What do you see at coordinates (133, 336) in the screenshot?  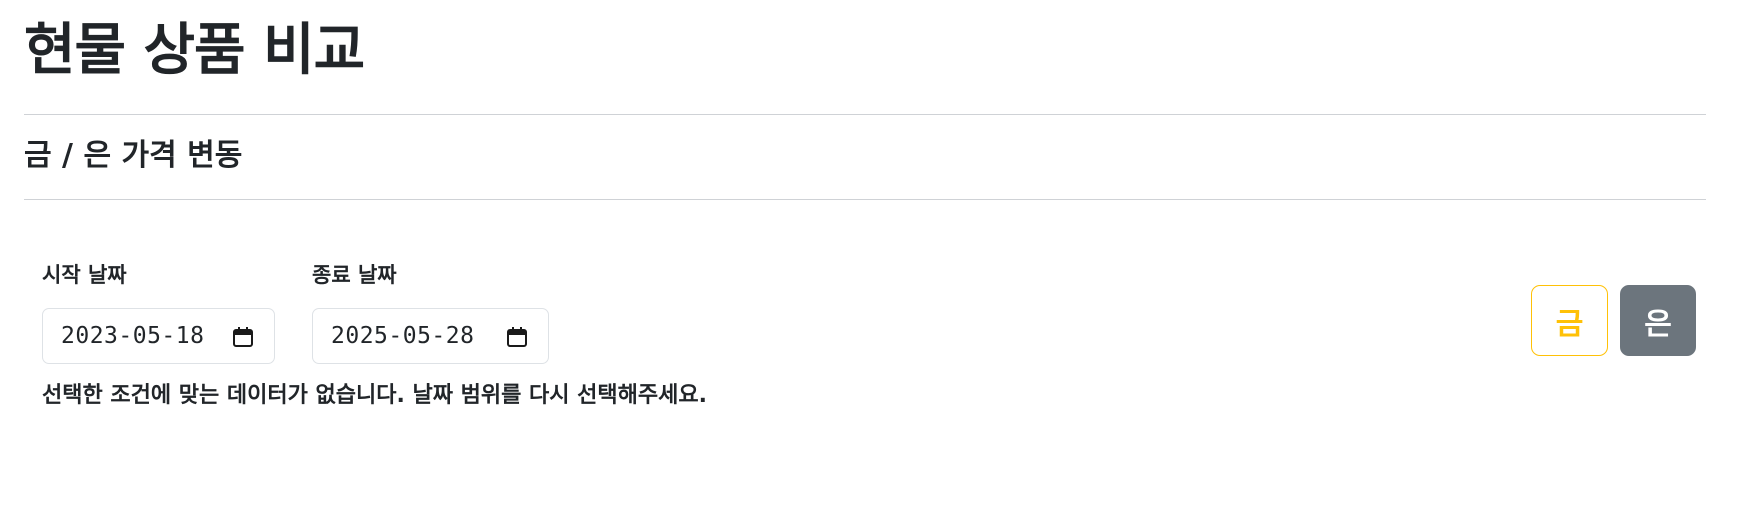 I see `start-date-value: 2023-05-18` at bounding box center [133, 336].